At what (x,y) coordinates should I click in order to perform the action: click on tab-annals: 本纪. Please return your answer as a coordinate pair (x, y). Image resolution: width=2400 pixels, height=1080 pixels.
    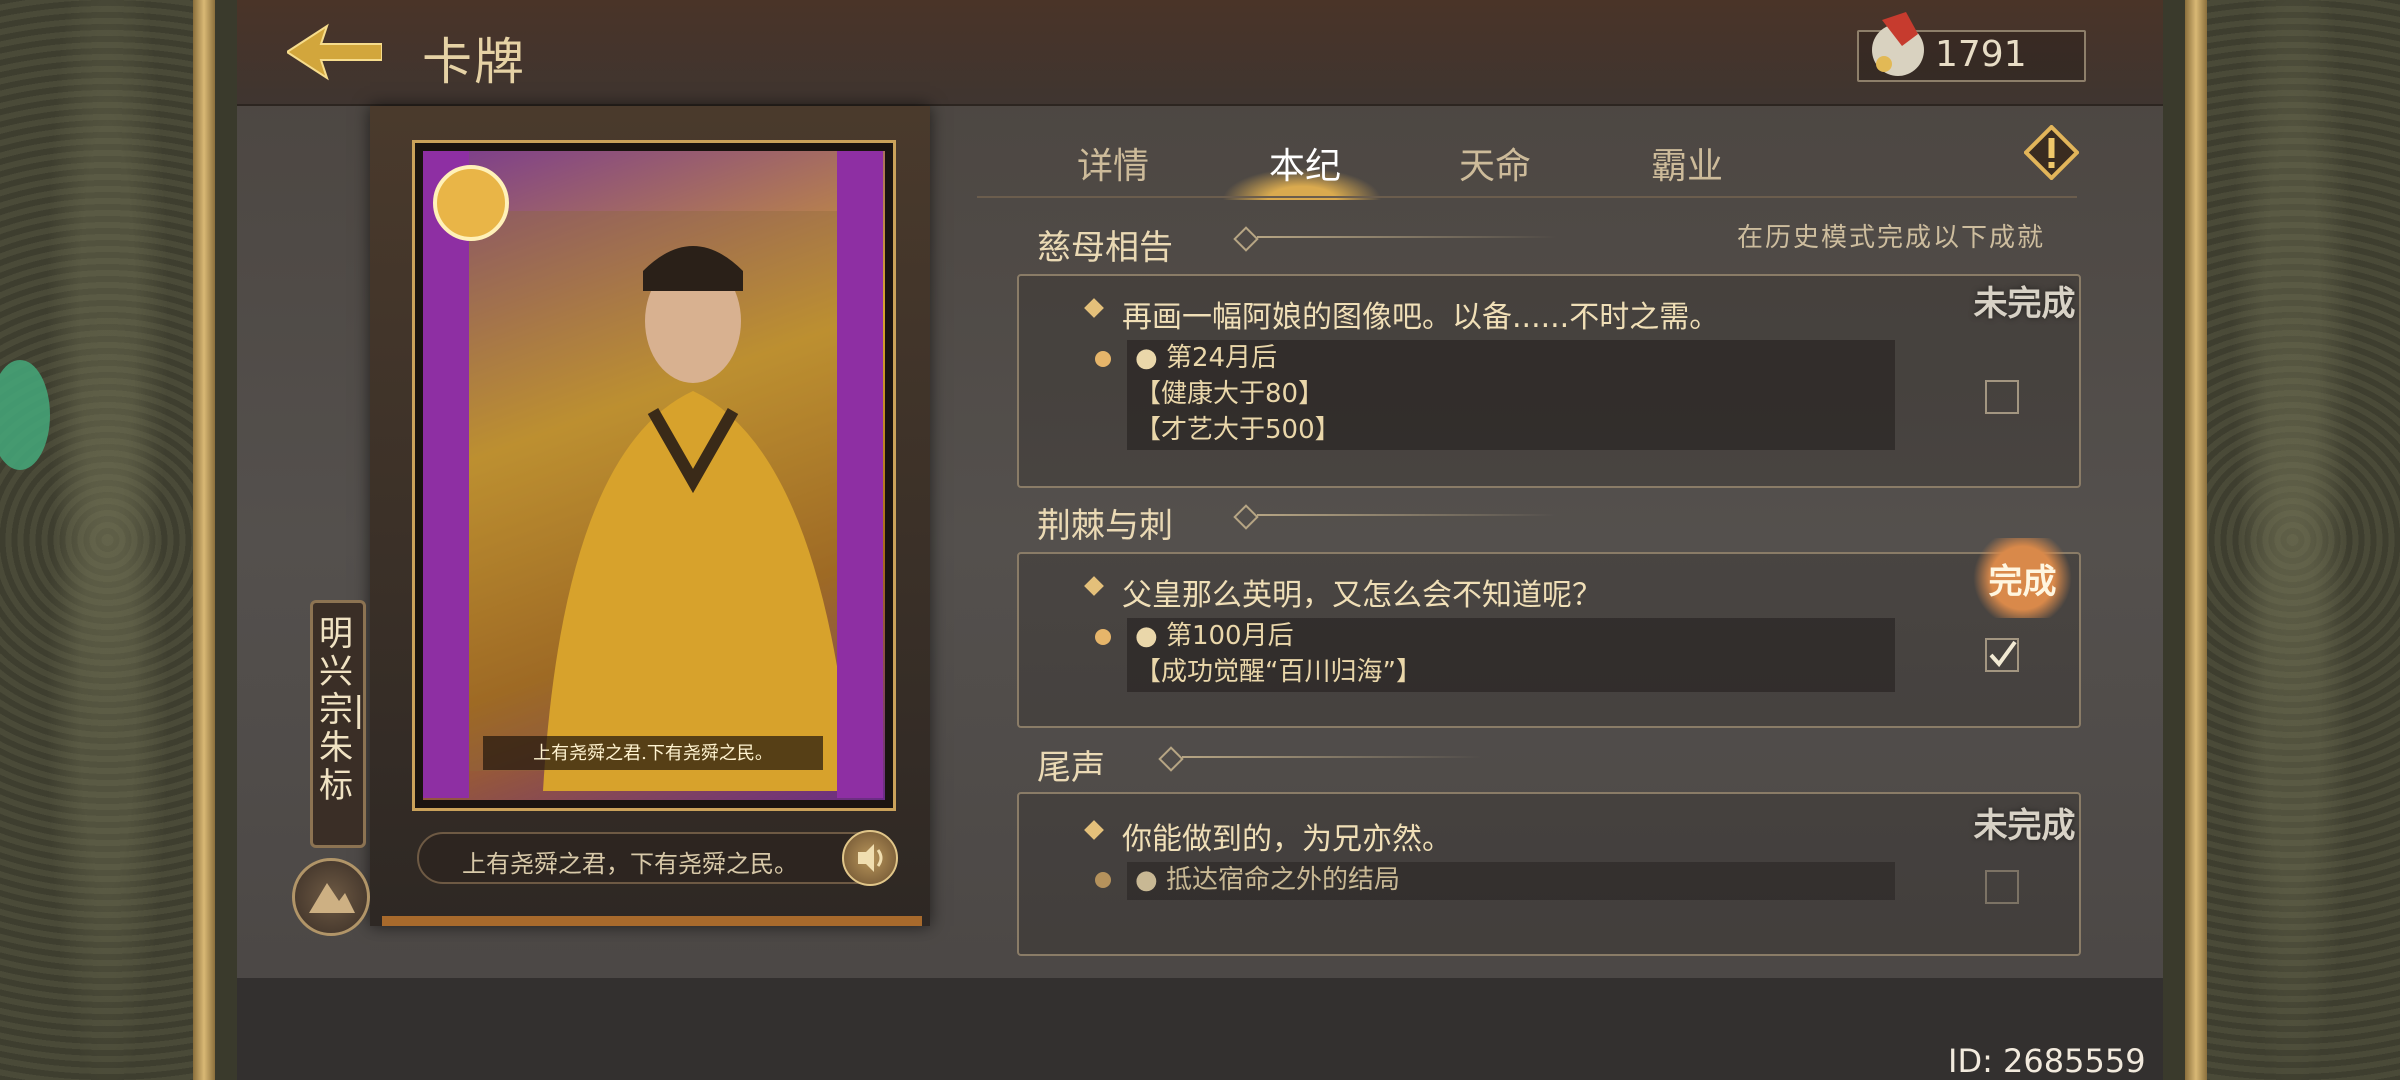
    Looking at the image, I should click on (1305, 163).